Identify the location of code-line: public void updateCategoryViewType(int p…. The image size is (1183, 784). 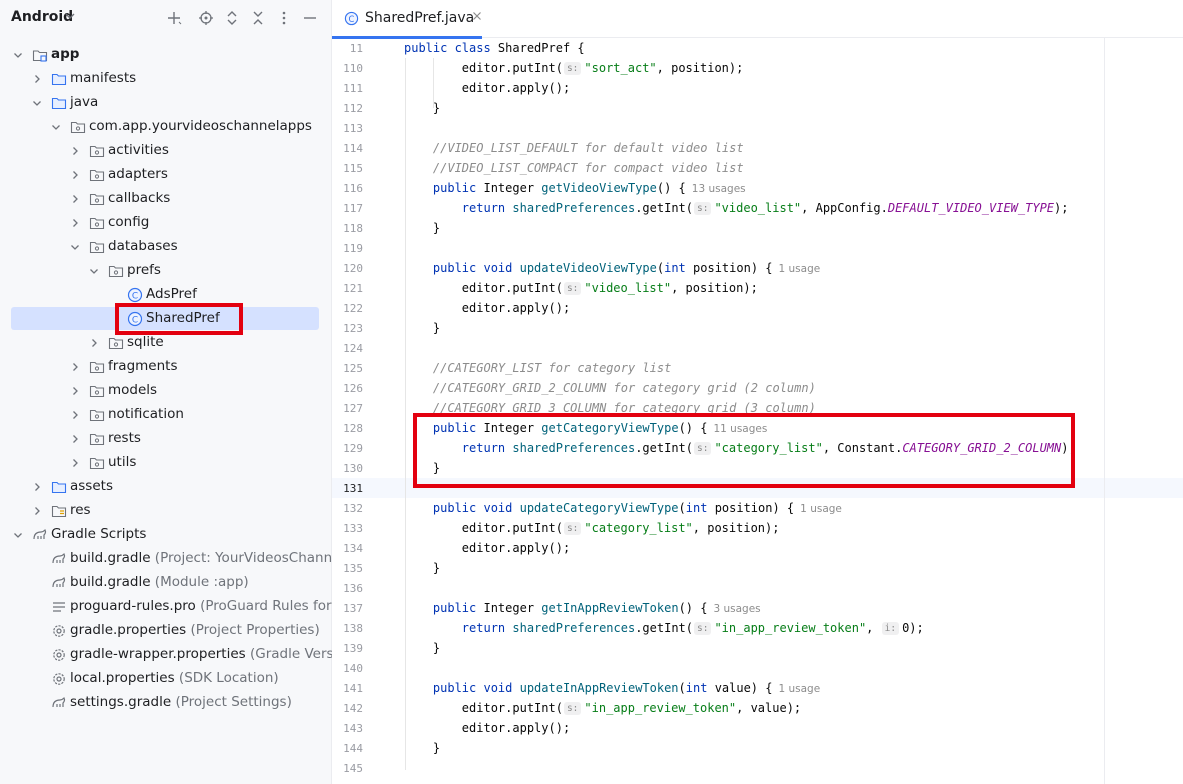
(623, 508).